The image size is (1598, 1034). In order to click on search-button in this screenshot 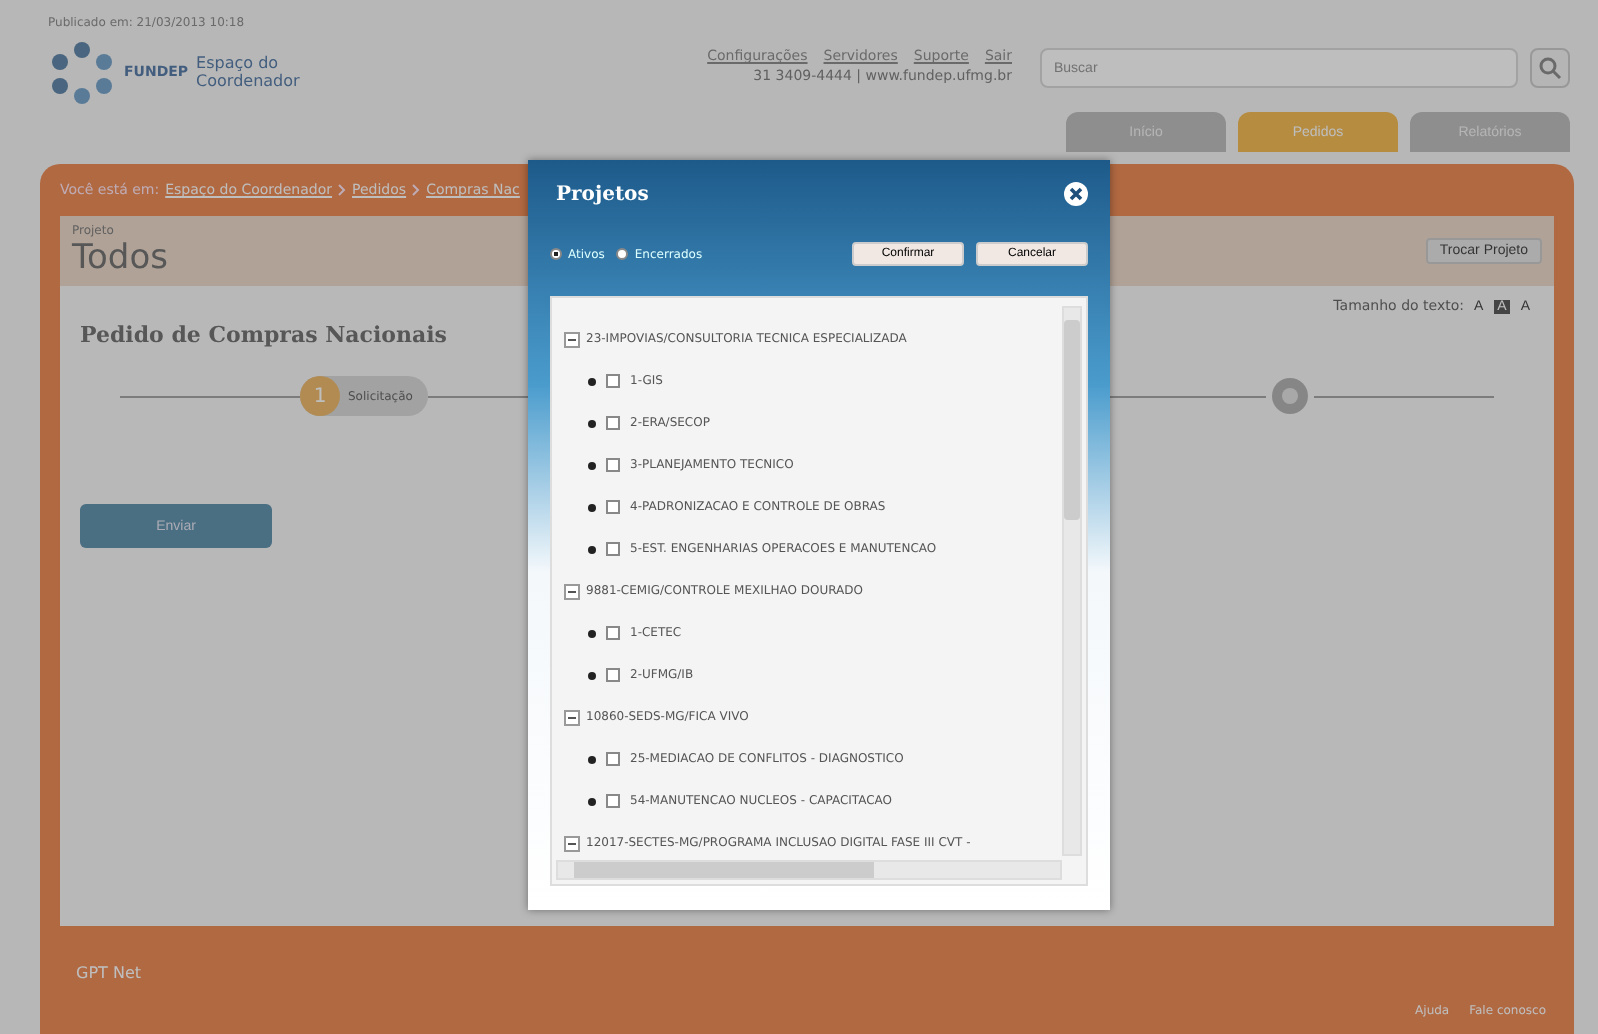, I will do `click(1550, 68)`.